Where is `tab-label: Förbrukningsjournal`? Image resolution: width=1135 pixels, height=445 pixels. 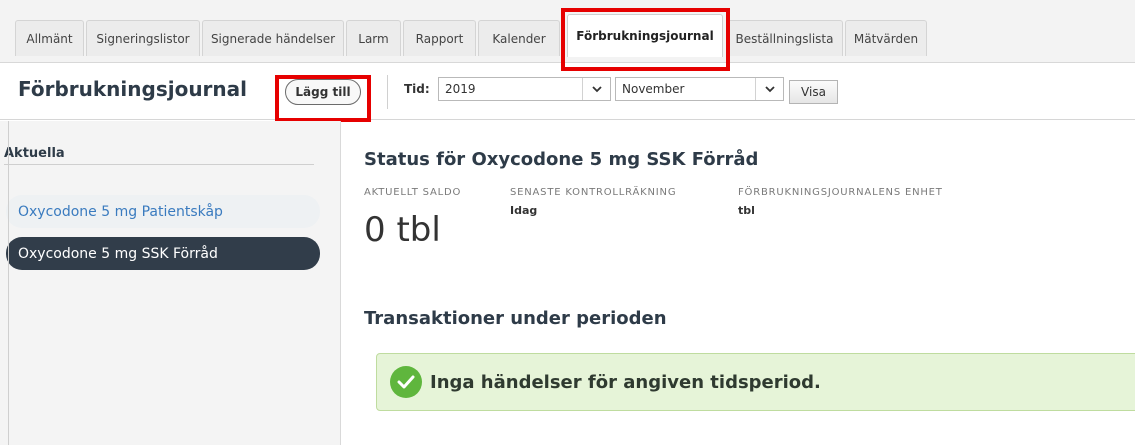
tab-label: Förbrukningsjournal is located at coordinates (645, 36).